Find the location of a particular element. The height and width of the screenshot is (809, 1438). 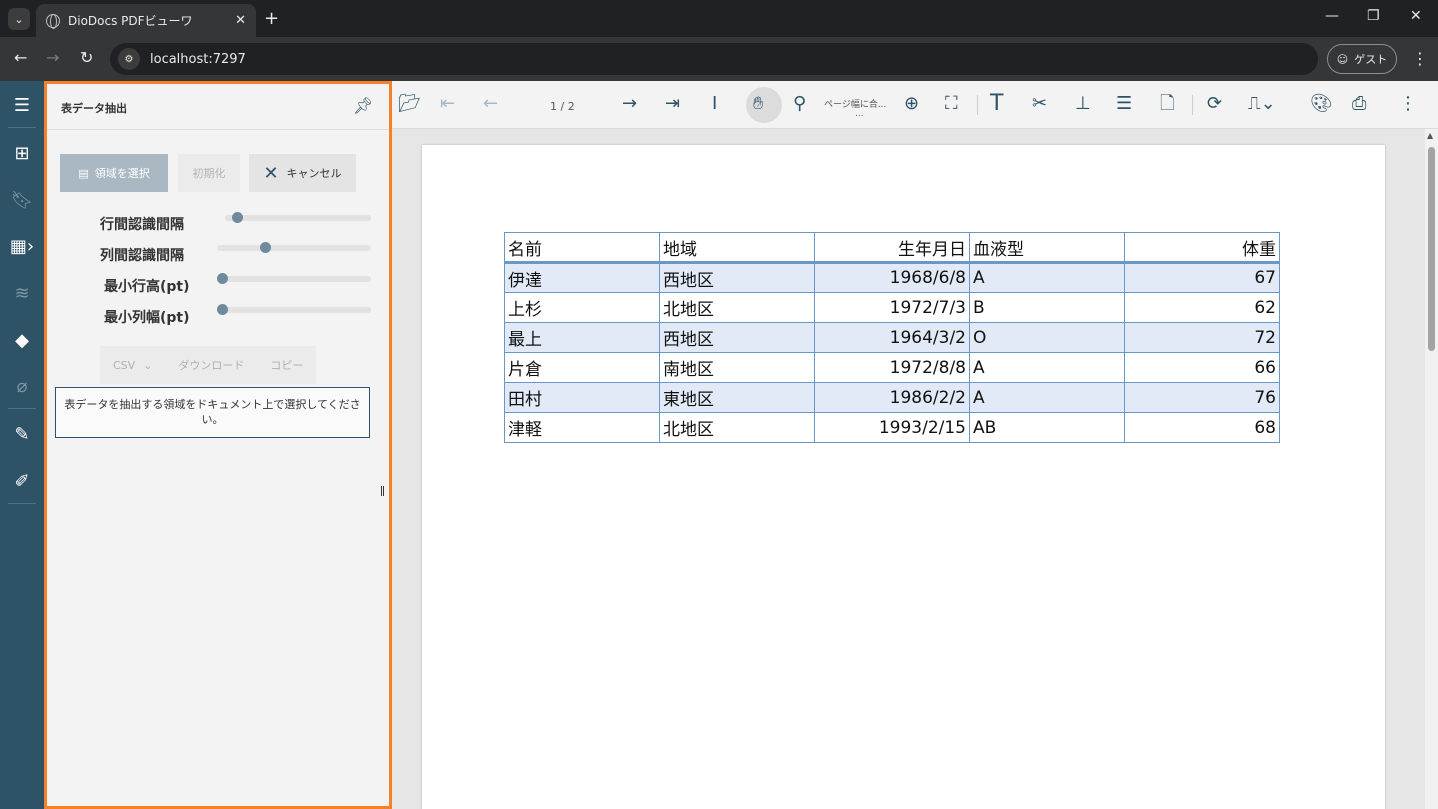

column-spacing-slider-thumb is located at coordinates (265, 247).